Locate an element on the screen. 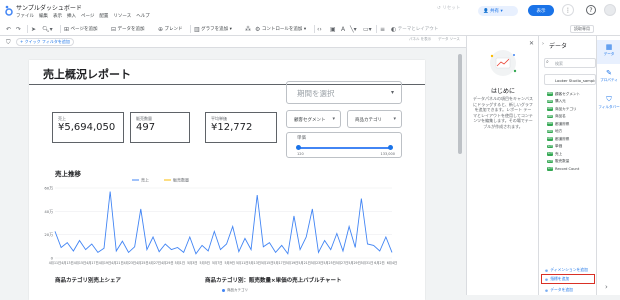  datasource-control: データ ソース is located at coordinates (449, 39).